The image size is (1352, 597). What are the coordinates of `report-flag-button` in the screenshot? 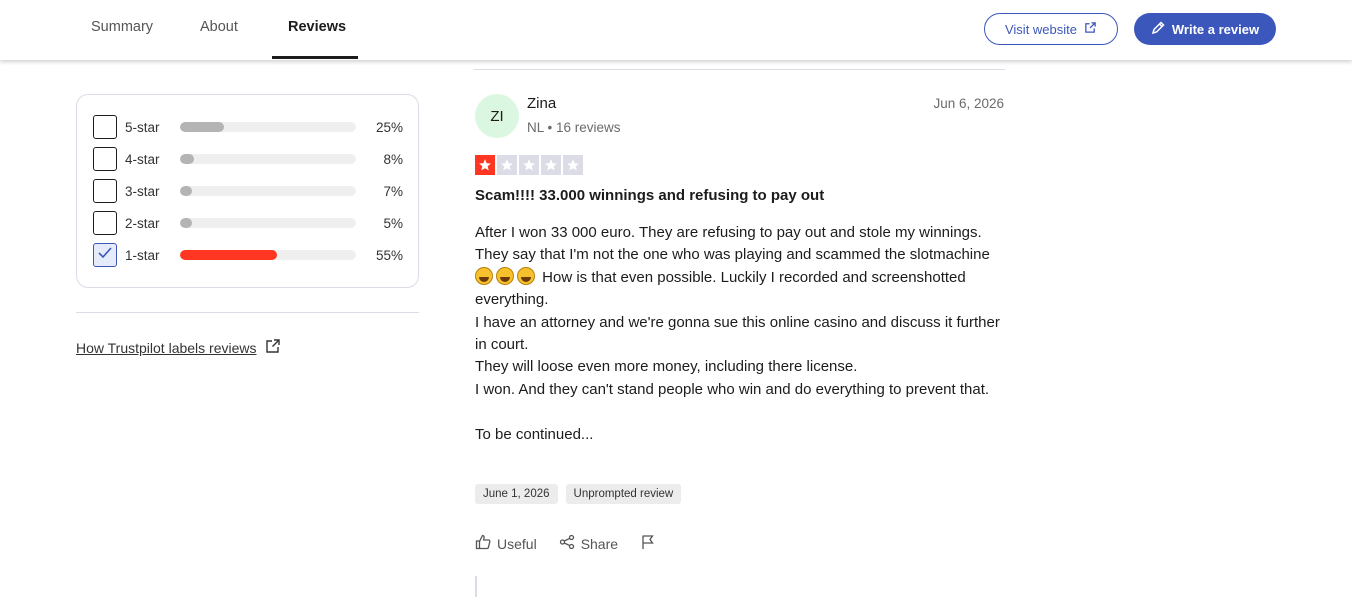 It's located at (648, 543).